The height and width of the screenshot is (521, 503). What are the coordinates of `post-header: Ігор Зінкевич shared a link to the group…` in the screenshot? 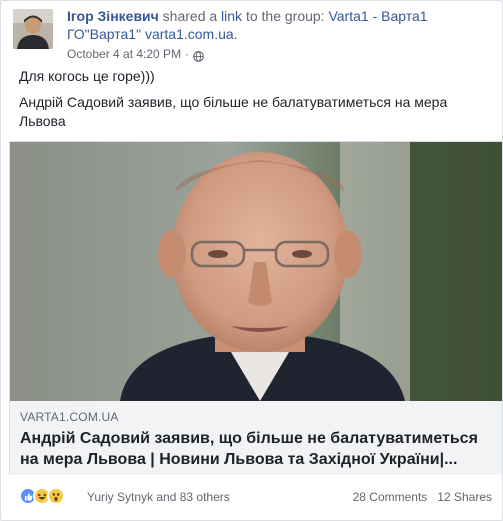 It's located at (253, 34).